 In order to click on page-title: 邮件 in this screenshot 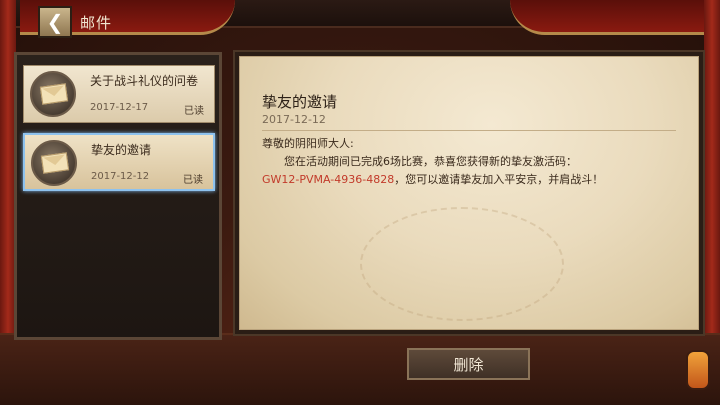, I will do `click(96, 23)`.